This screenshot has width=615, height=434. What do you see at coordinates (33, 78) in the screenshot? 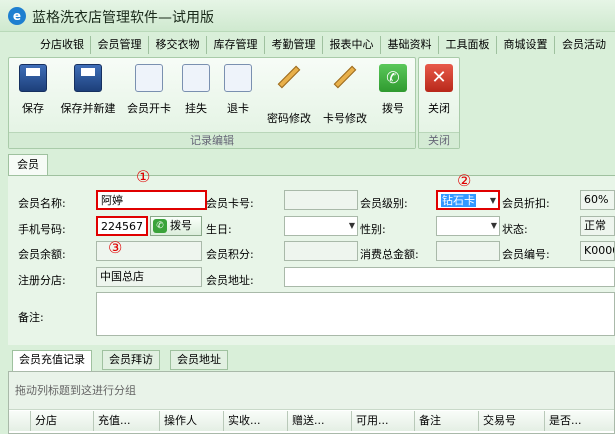
I see `save-icon` at bounding box center [33, 78].